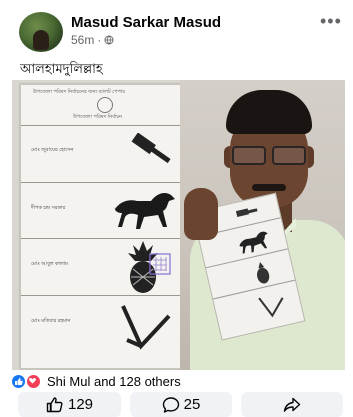 The width and height of the screenshot is (353, 417). I want to click on stamp-mark, so click(160, 264).